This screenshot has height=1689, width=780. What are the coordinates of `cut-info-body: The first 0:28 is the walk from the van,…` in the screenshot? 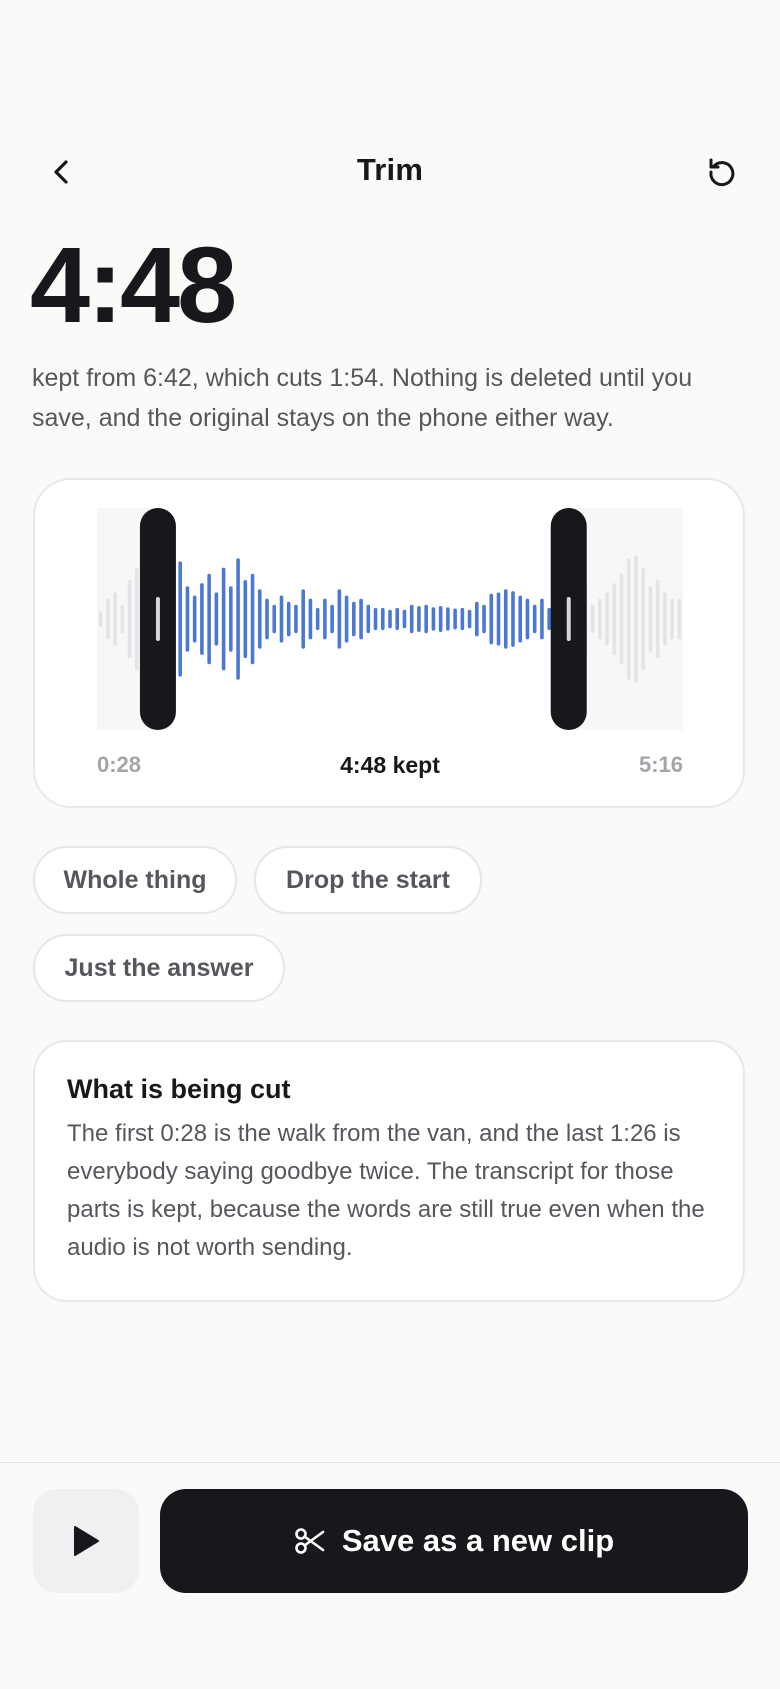 It's located at (386, 1190).